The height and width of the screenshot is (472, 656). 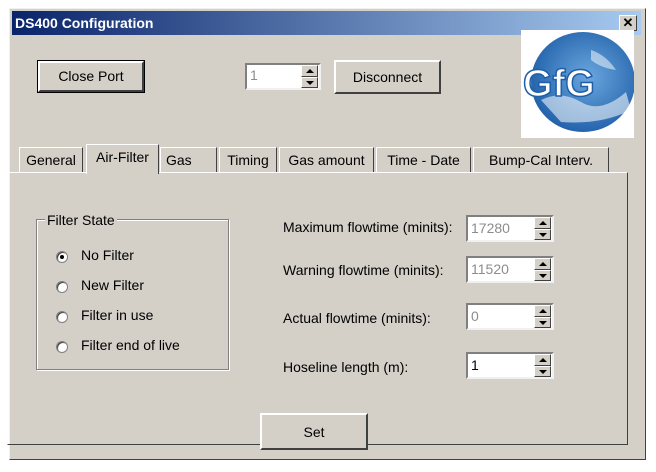 I want to click on gfg-logo-text: GfG, so click(x=559, y=84).